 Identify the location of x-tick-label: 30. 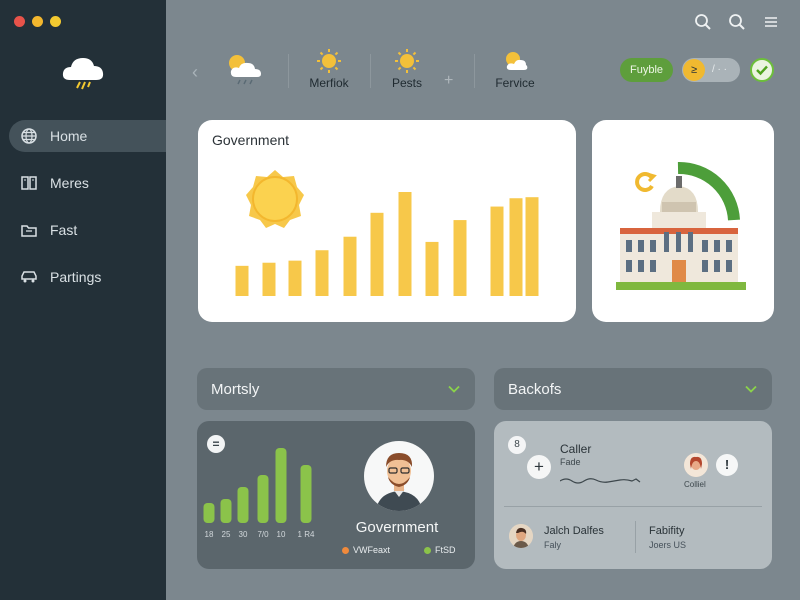
(243, 534).